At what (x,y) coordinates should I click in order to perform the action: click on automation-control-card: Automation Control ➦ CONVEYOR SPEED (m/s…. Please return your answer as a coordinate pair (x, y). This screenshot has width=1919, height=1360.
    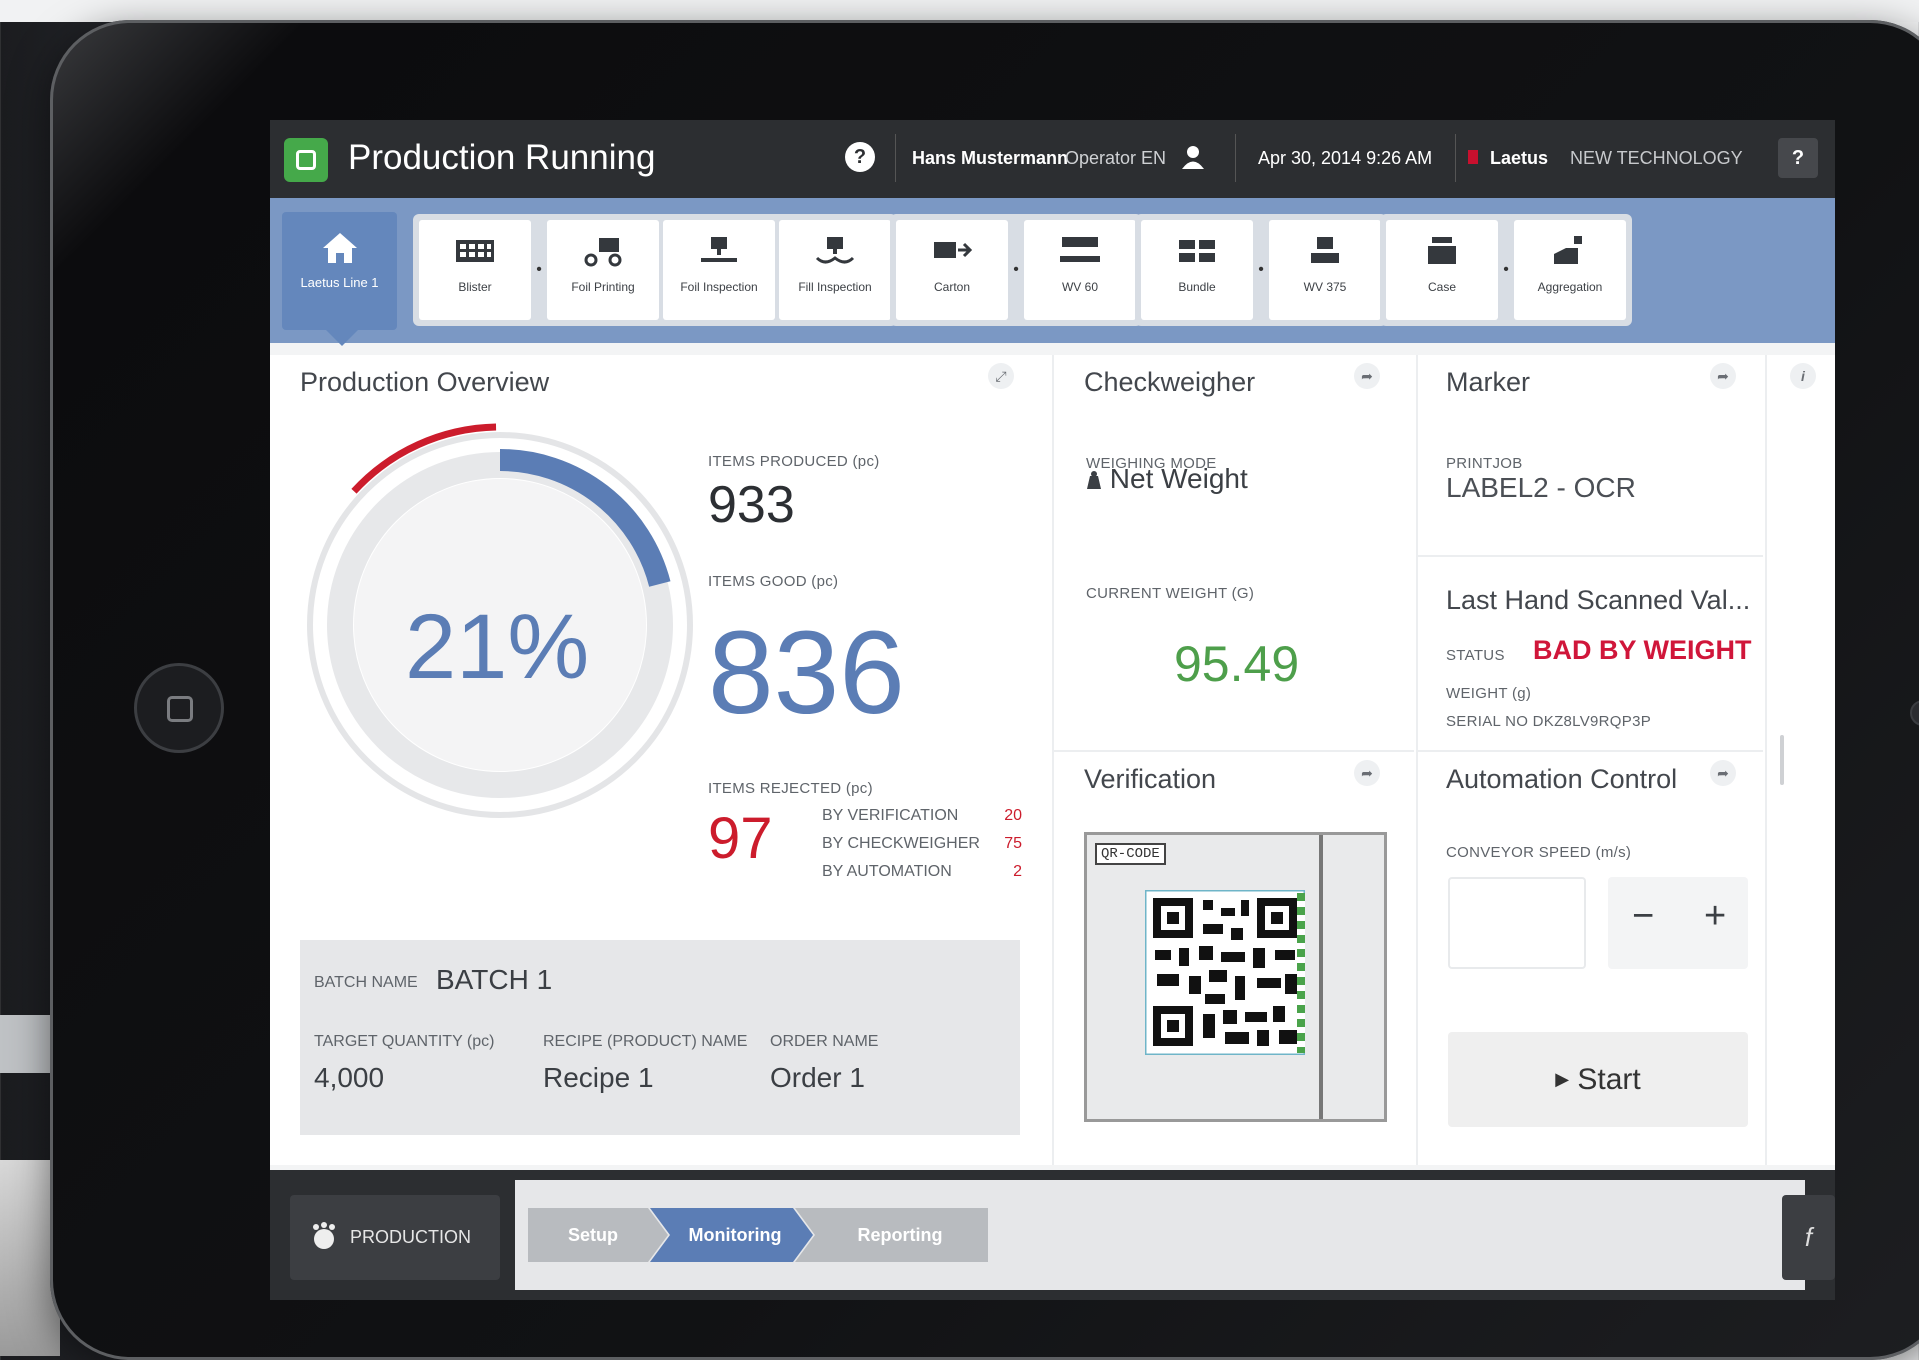
    Looking at the image, I should click on (1590, 958).